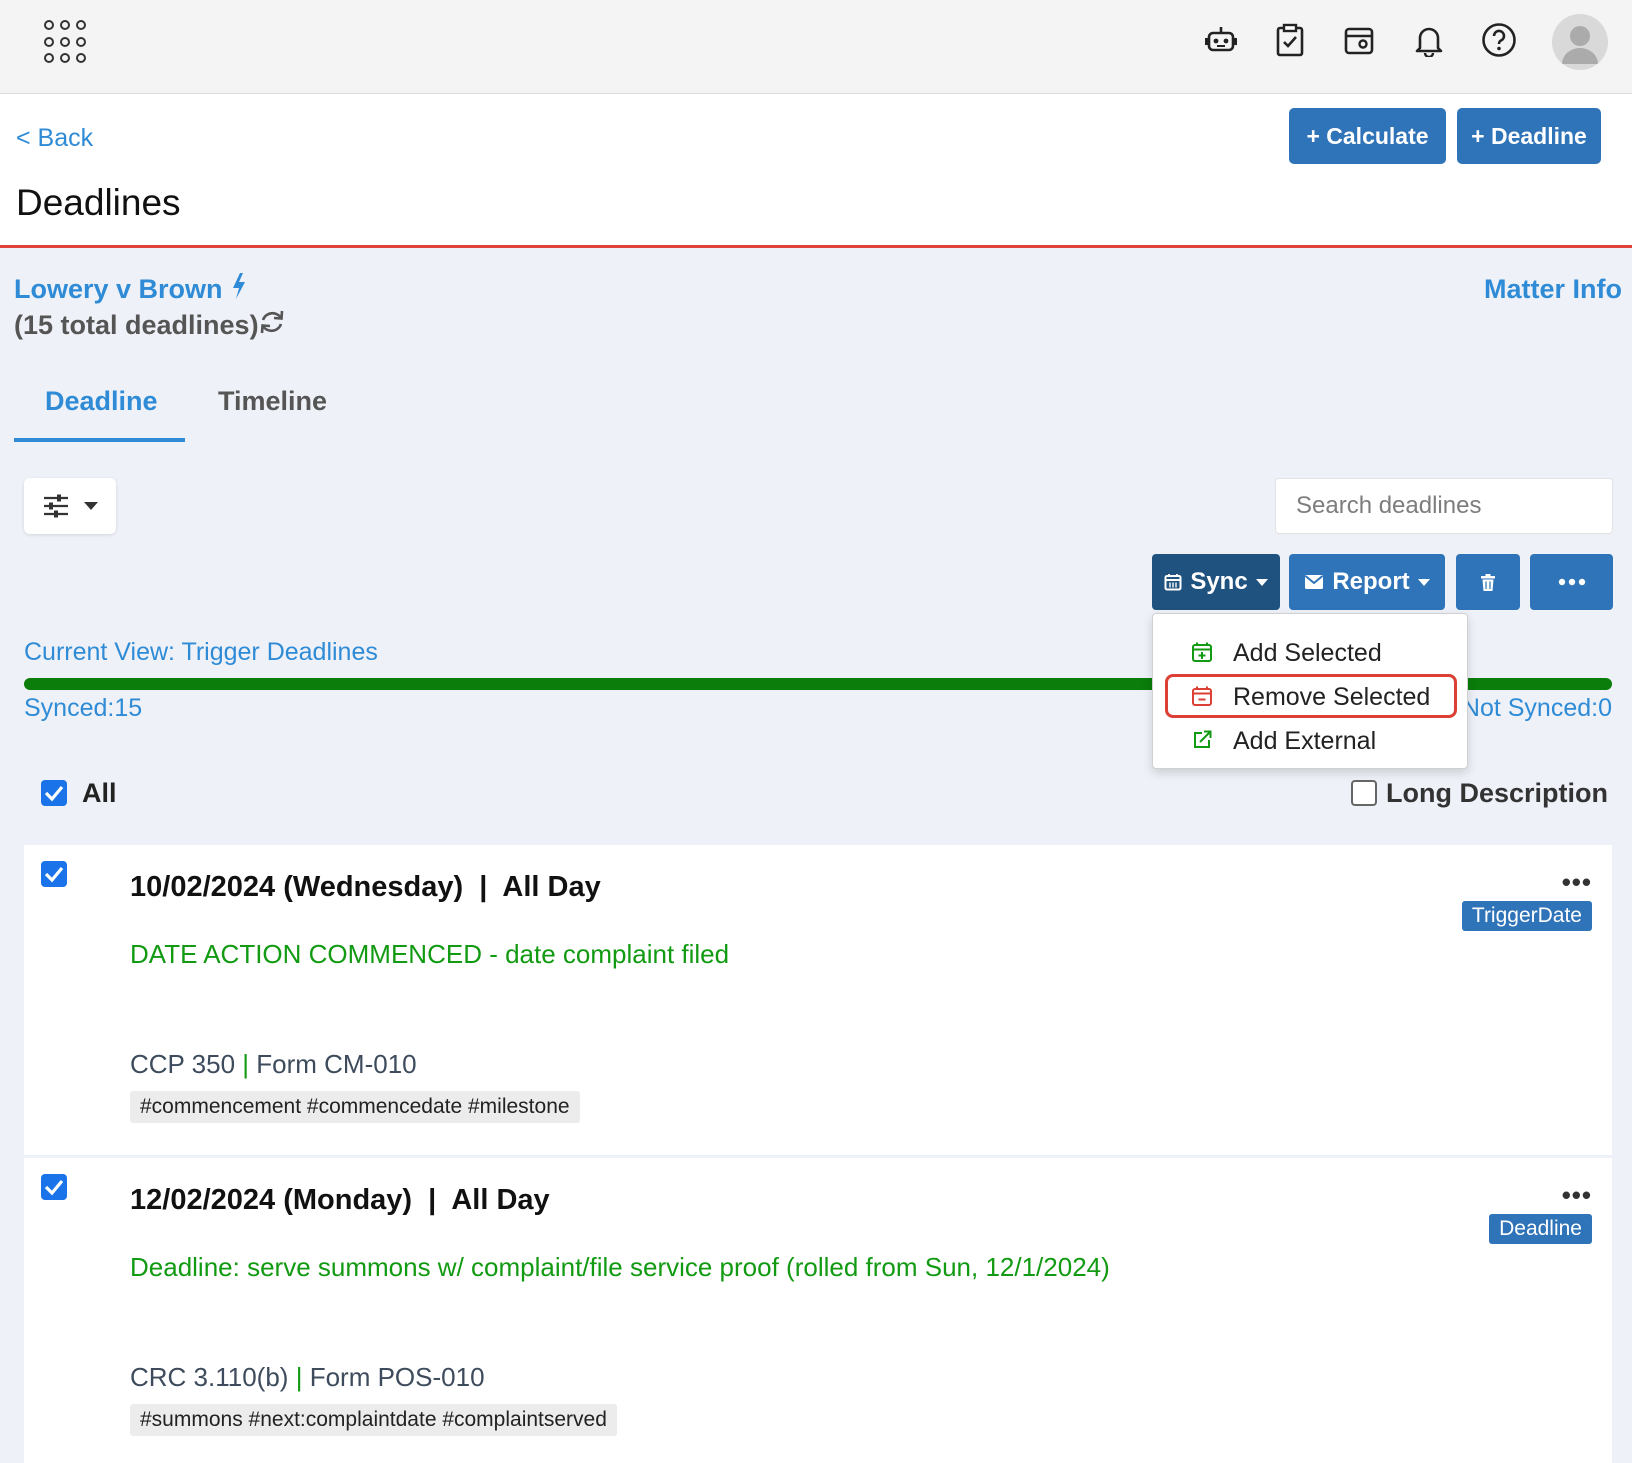  I want to click on deadline-date: 12/02/2024 (Monday) | All Day, so click(340, 1200).